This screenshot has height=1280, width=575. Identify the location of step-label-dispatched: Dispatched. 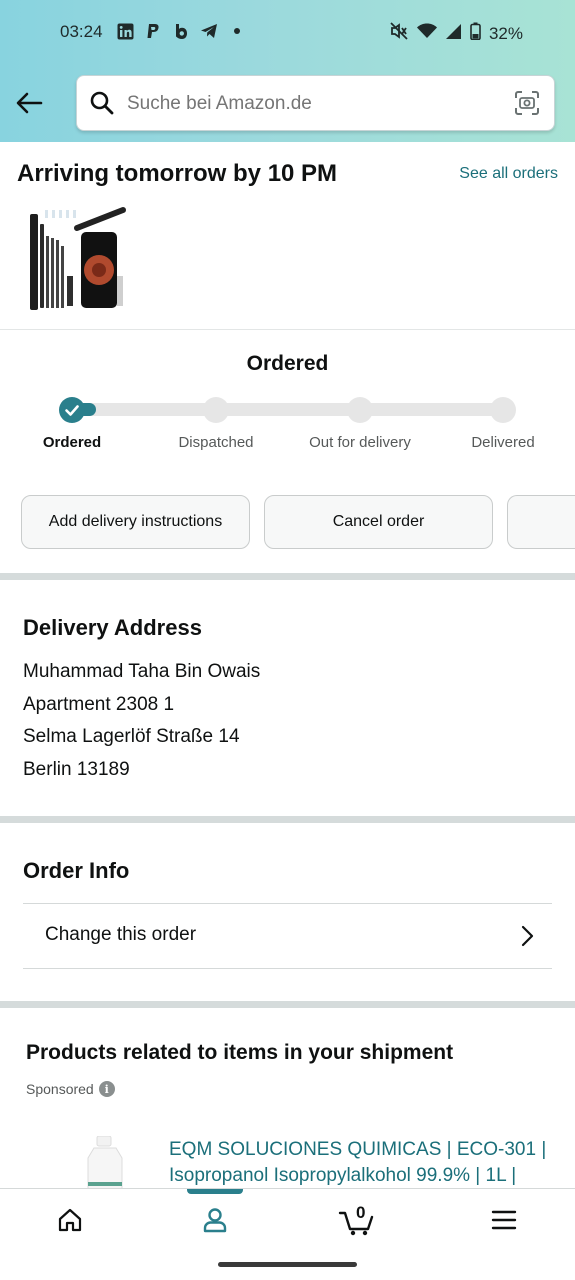
(216, 442).